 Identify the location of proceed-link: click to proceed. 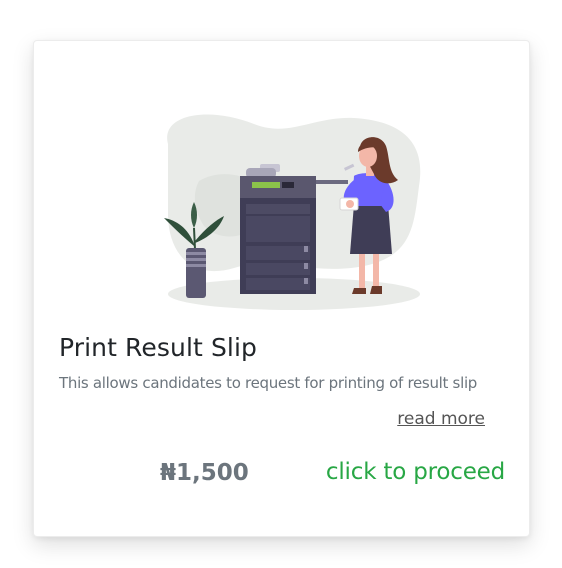
(415, 472).